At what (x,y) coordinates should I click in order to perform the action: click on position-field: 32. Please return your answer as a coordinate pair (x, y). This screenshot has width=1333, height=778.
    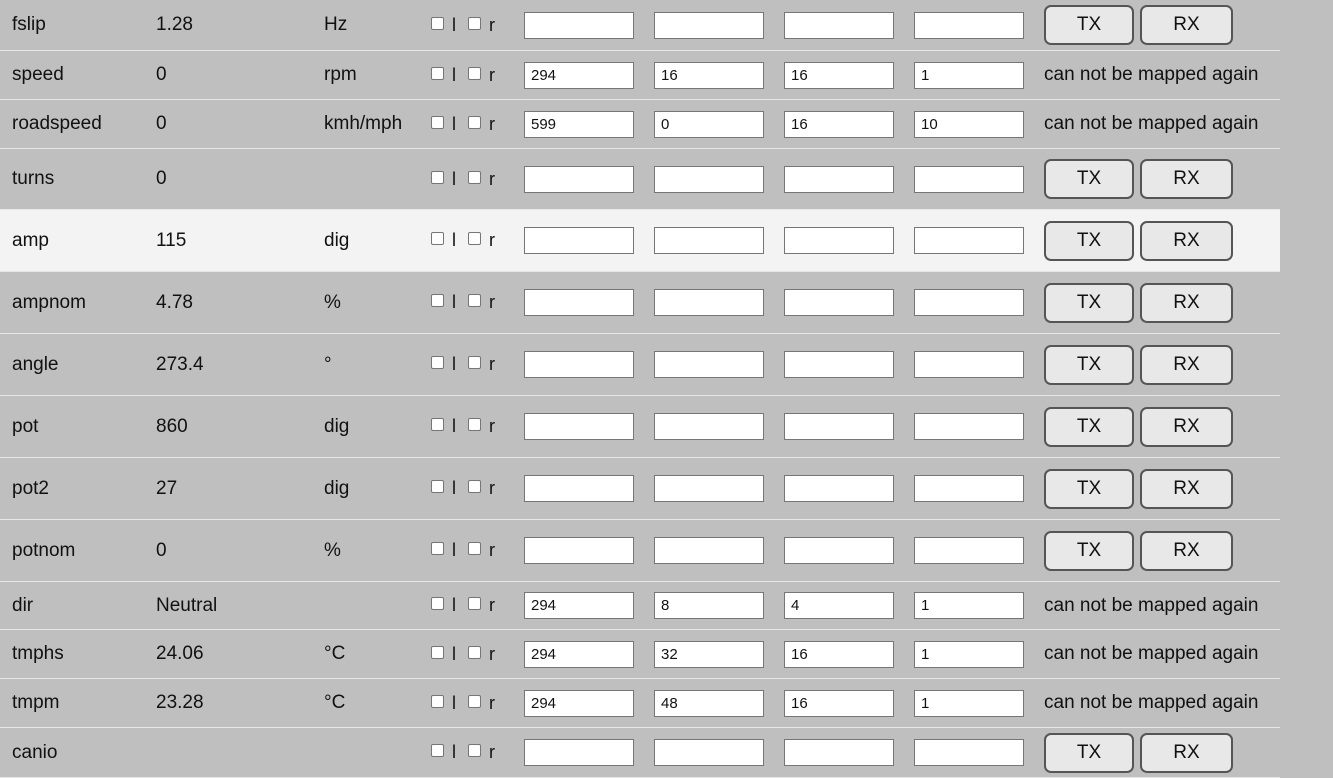
    Looking at the image, I should click on (709, 654).